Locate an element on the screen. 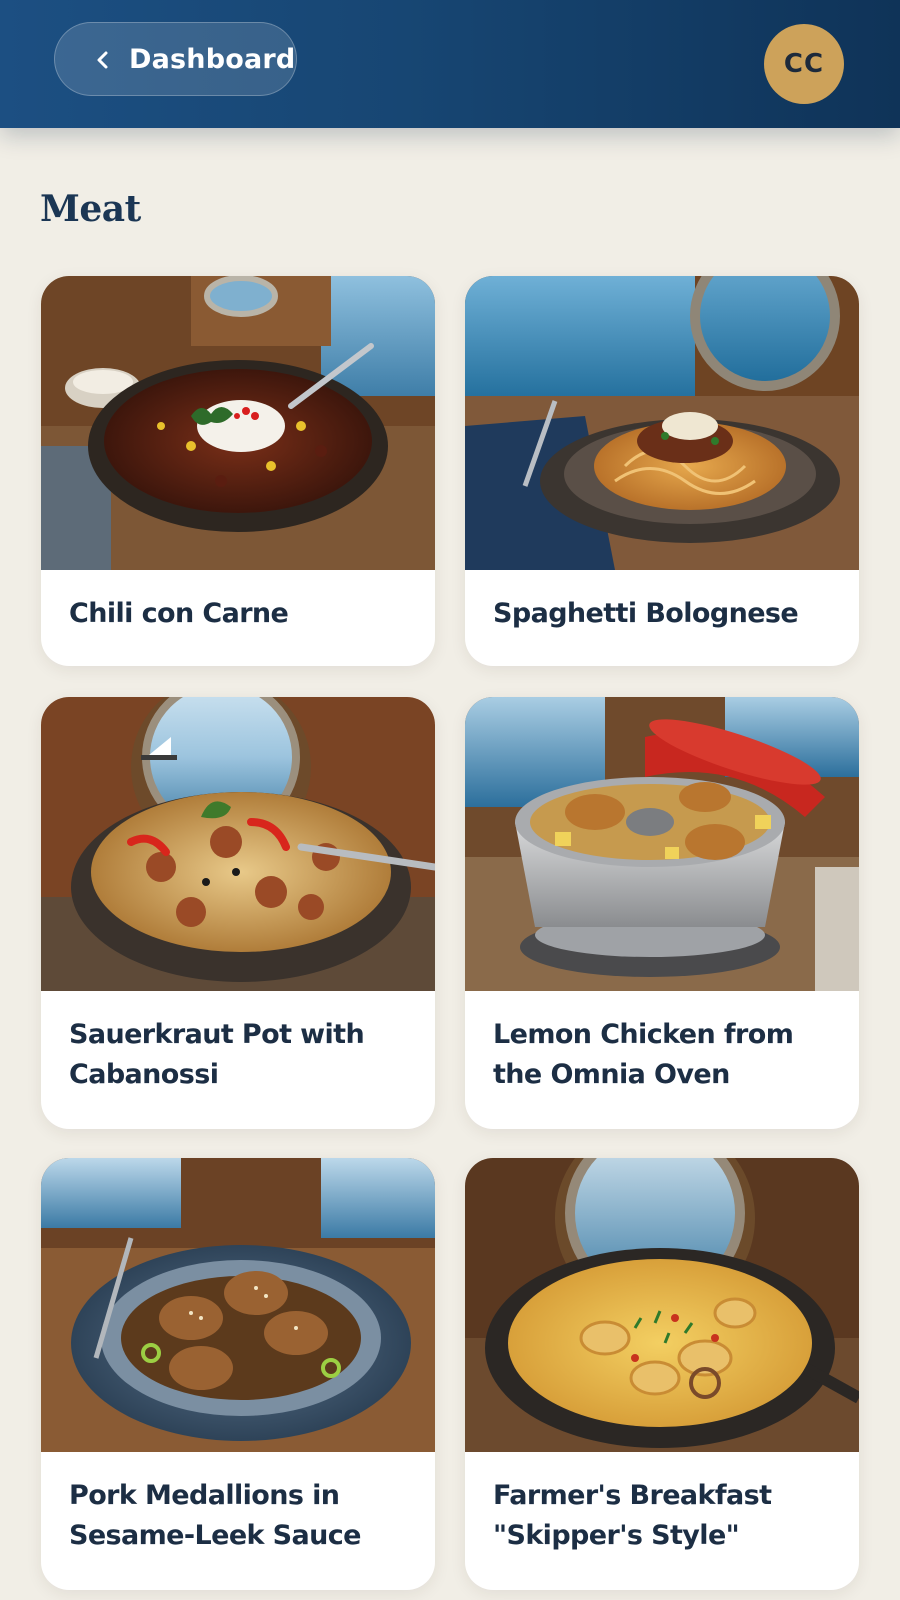 The image size is (900, 1600). recipe-card: Farmer's Breakfast "Skipper's Style" is located at coordinates (662, 1374).